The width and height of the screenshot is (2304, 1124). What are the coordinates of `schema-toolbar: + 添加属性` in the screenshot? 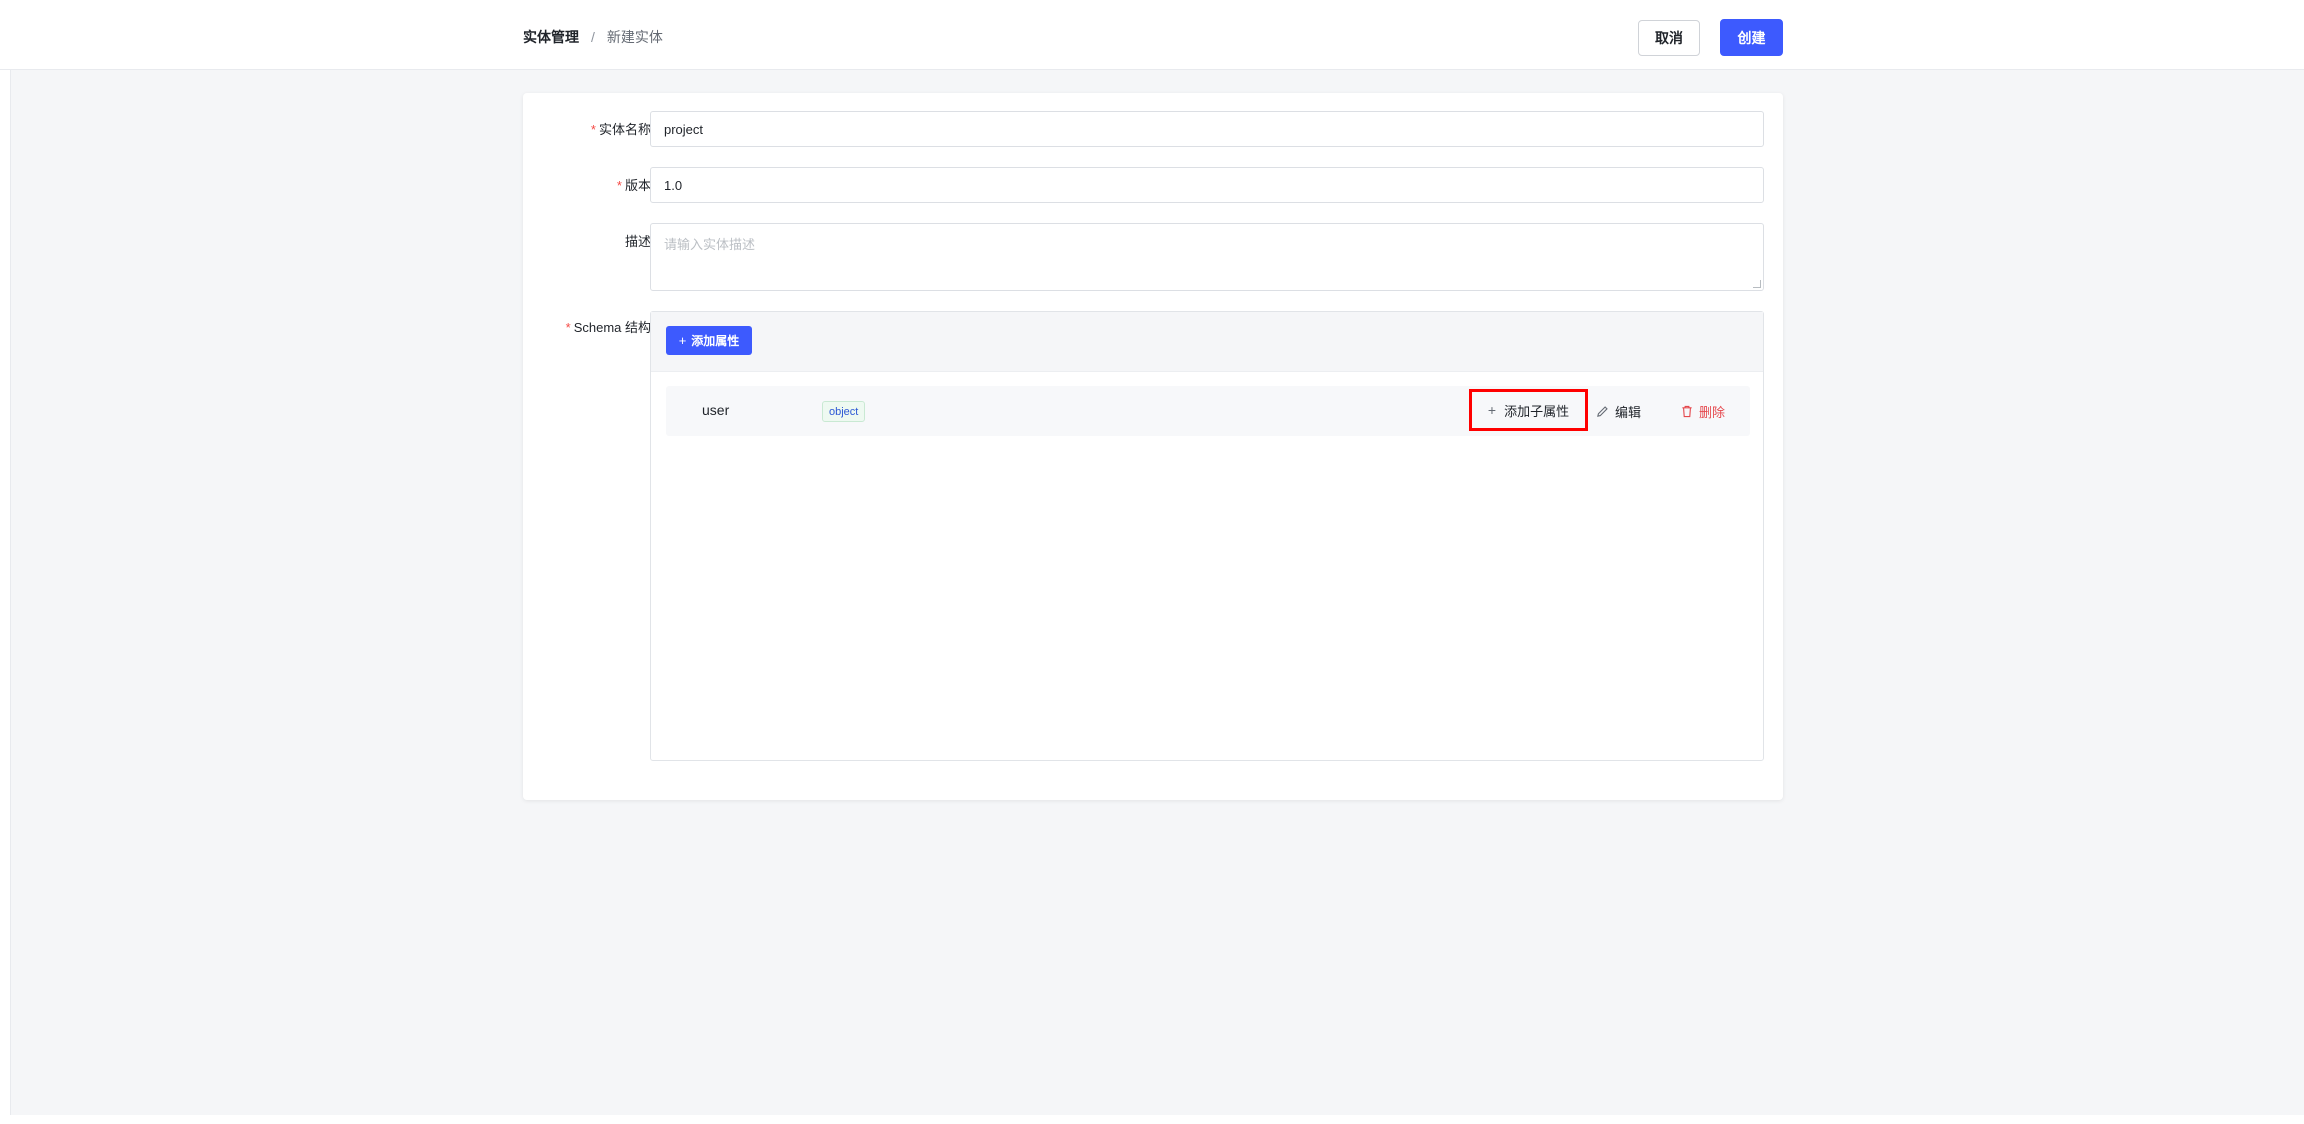 It's located at (1207, 342).